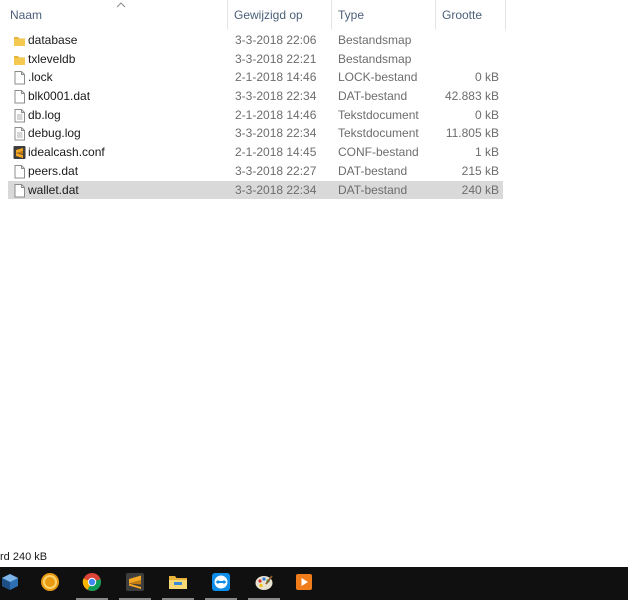 The width and height of the screenshot is (628, 600). I want to click on file-name: db.log, so click(44, 114).